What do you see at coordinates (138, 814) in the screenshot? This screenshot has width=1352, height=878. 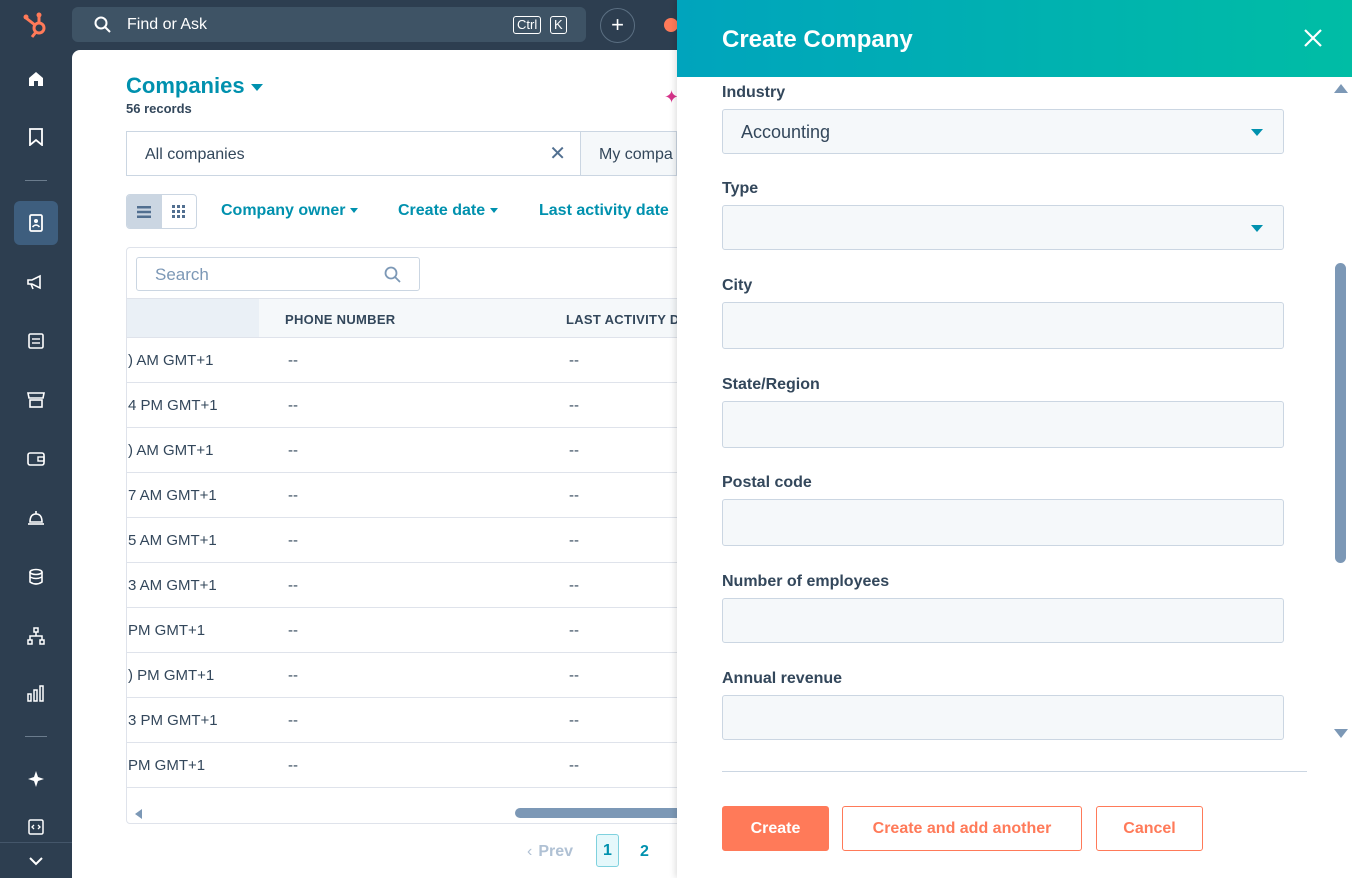 I see `scroll-left-icon` at bounding box center [138, 814].